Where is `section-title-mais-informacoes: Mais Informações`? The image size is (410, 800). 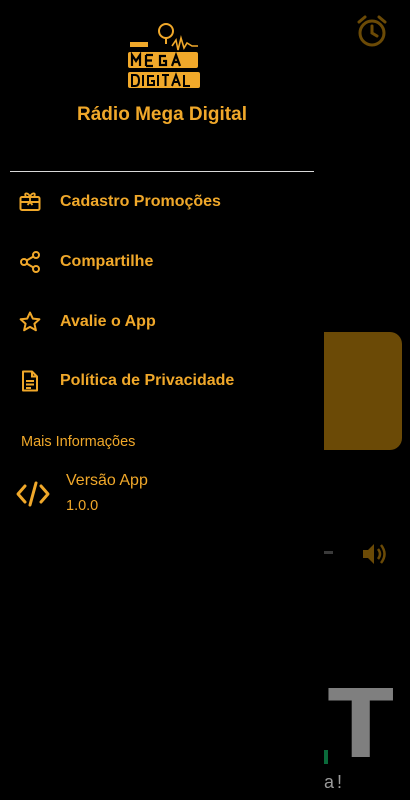
section-title-mais-informacoes: Mais Informações is located at coordinates (78, 442).